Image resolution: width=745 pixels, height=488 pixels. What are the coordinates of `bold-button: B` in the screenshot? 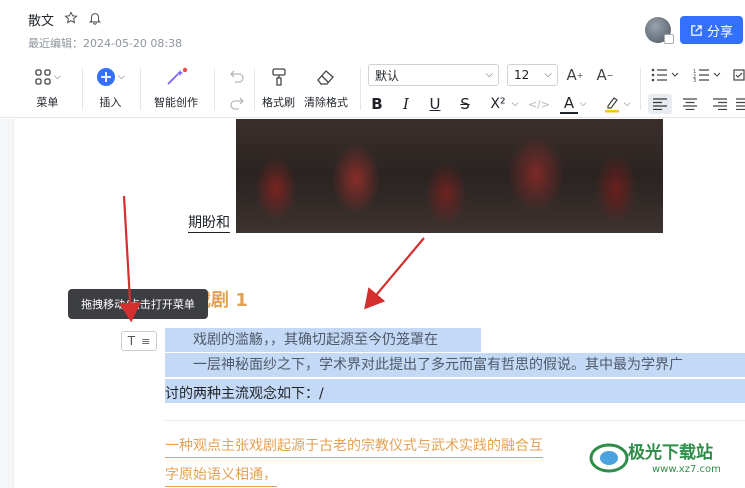 It's located at (377, 104).